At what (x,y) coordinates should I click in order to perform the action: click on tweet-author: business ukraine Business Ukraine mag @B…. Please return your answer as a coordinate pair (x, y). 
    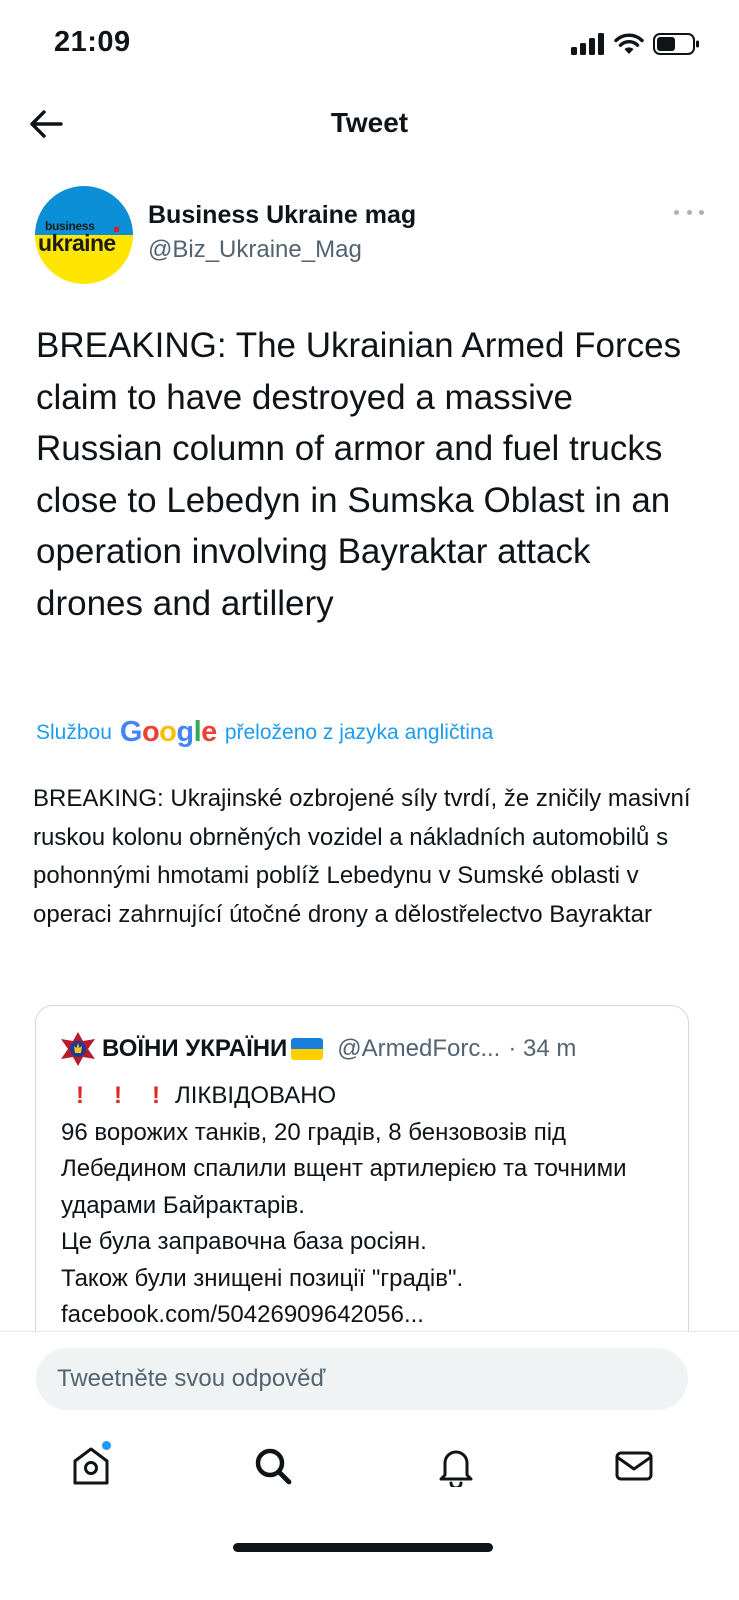
    Looking at the image, I should click on (369, 236).